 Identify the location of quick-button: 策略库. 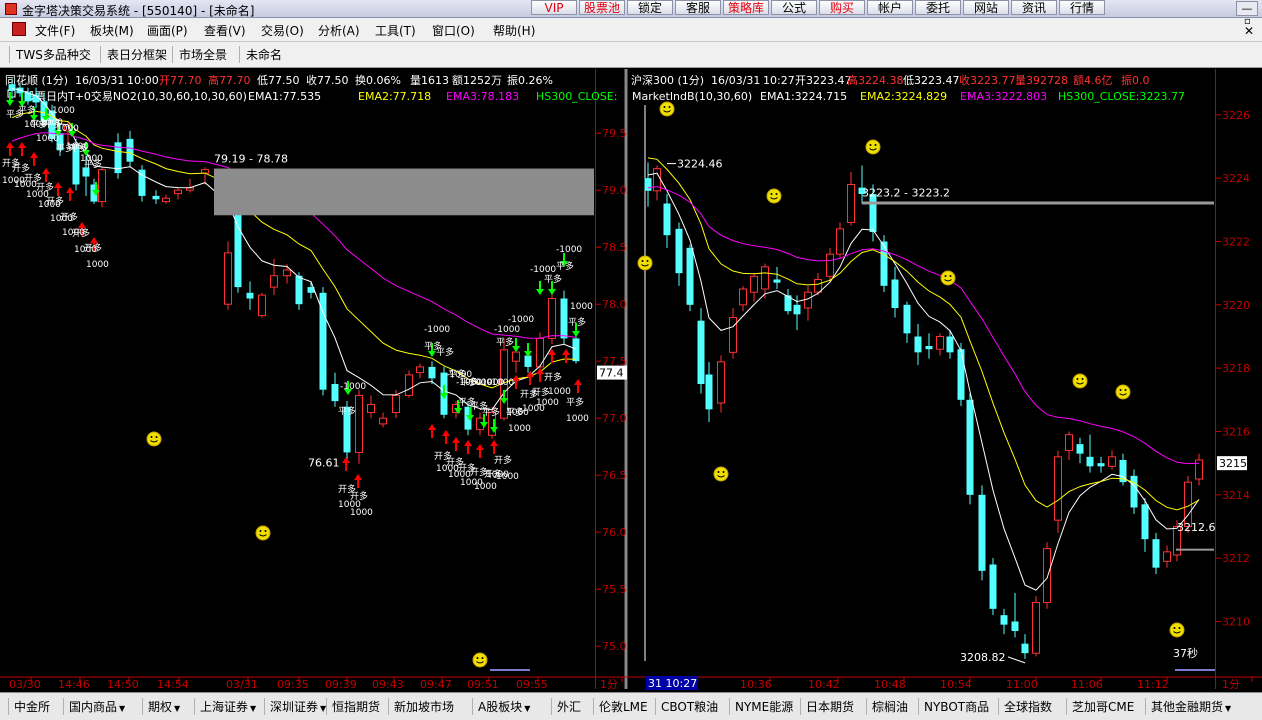
(746, 7).